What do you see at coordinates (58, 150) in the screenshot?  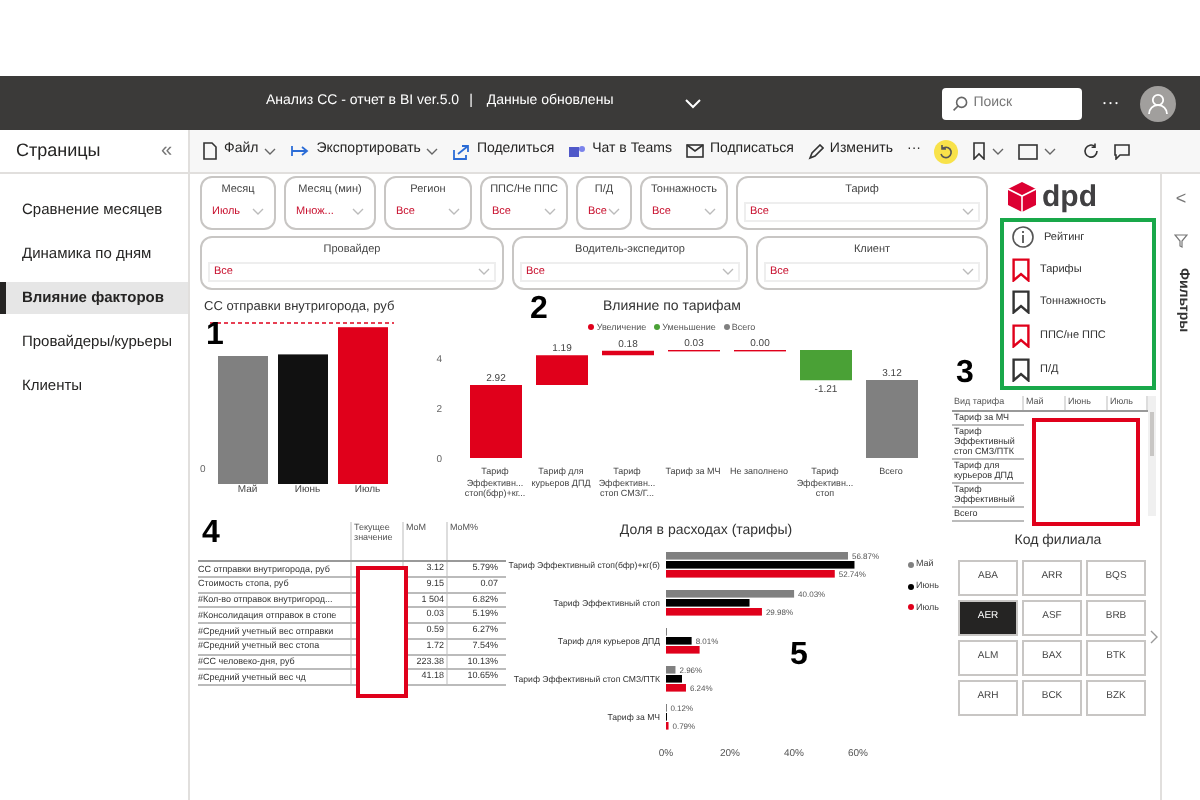 I see `pages-heading: Страницы` at bounding box center [58, 150].